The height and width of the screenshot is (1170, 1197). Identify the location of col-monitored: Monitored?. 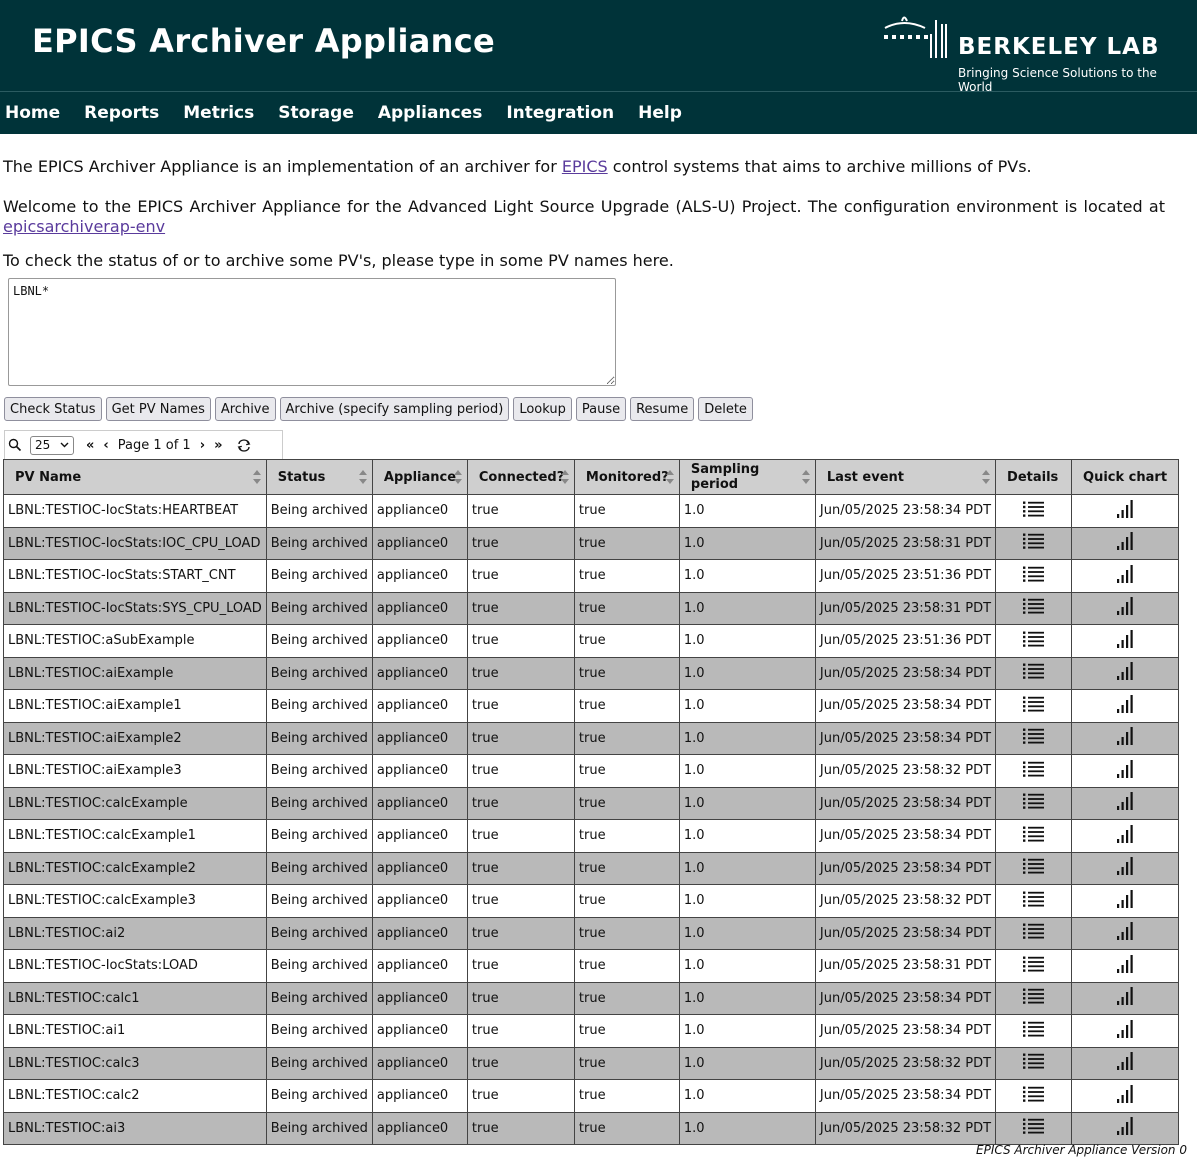
(626, 477).